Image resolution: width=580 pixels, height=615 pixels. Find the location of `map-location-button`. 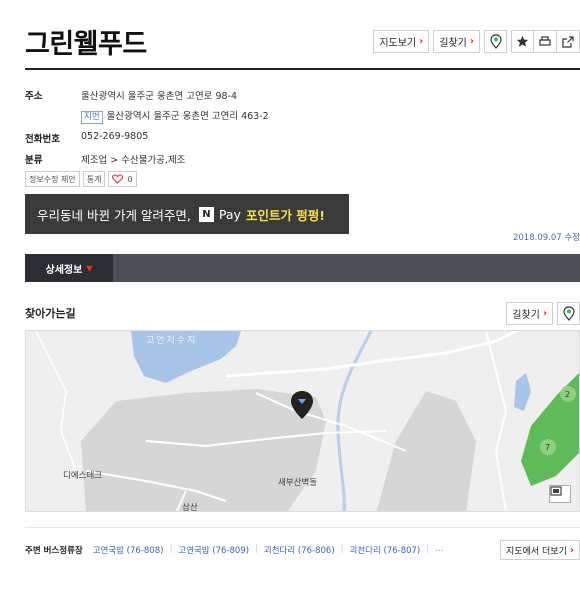

map-location-button is located at coordinates (568, 313).